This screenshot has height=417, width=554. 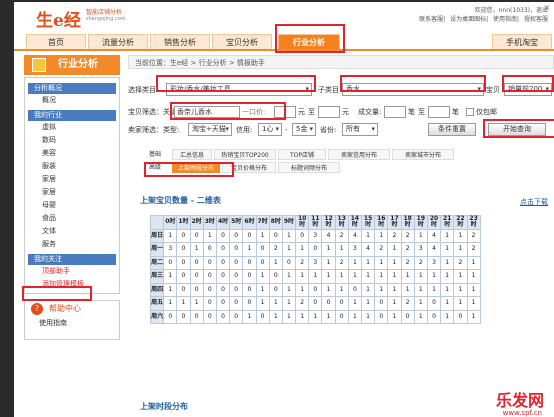 What do you see at coordinates (72, 271) in the screenshot?
I see `sidebar-item-intel-helper: 顶部助手` at bounding box center [72, 271].